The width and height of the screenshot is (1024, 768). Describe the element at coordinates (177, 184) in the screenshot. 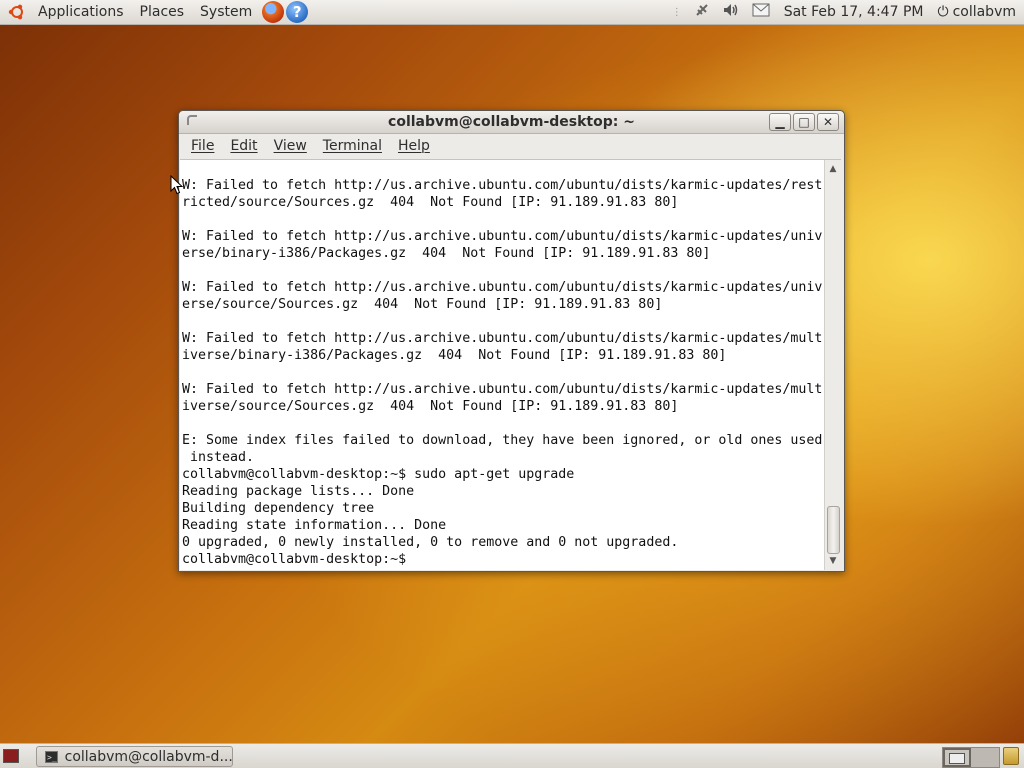

I see `mouse-pointer-icon` at that location.